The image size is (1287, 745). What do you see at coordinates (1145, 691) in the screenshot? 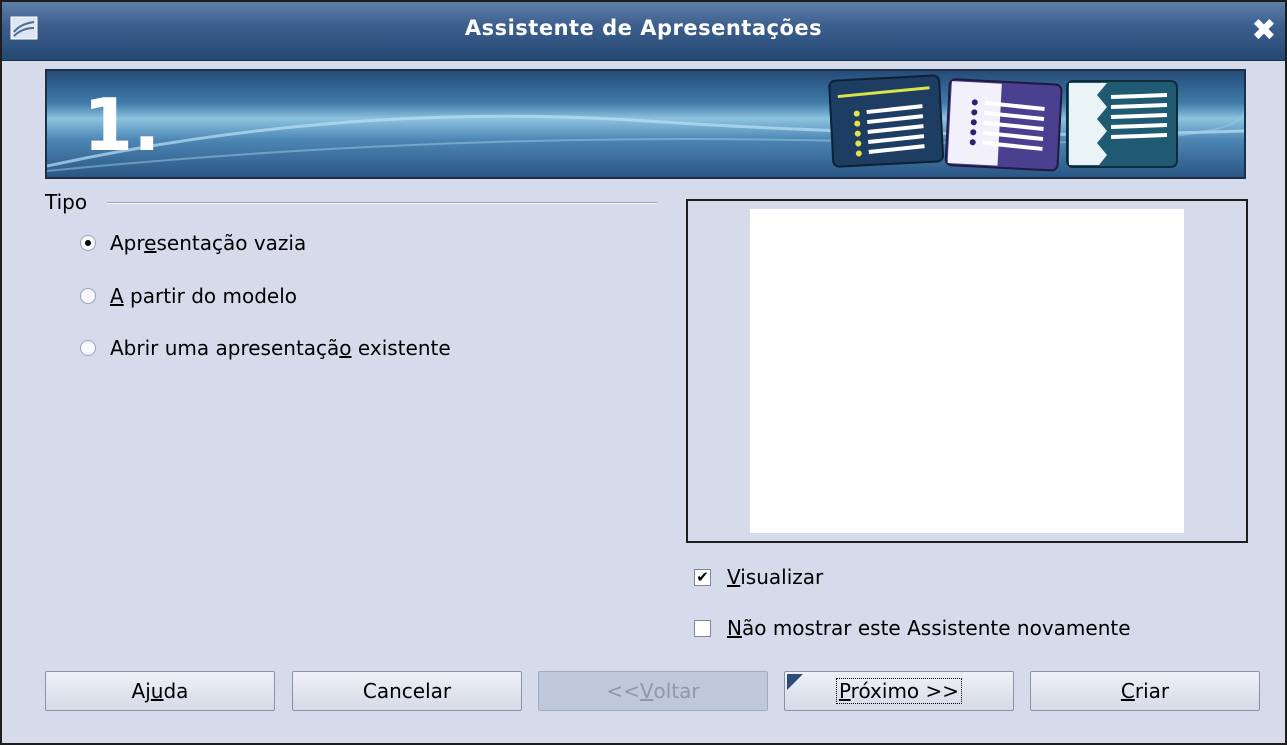
I see `create-button: Criar` at bounding box center [1145, 691].